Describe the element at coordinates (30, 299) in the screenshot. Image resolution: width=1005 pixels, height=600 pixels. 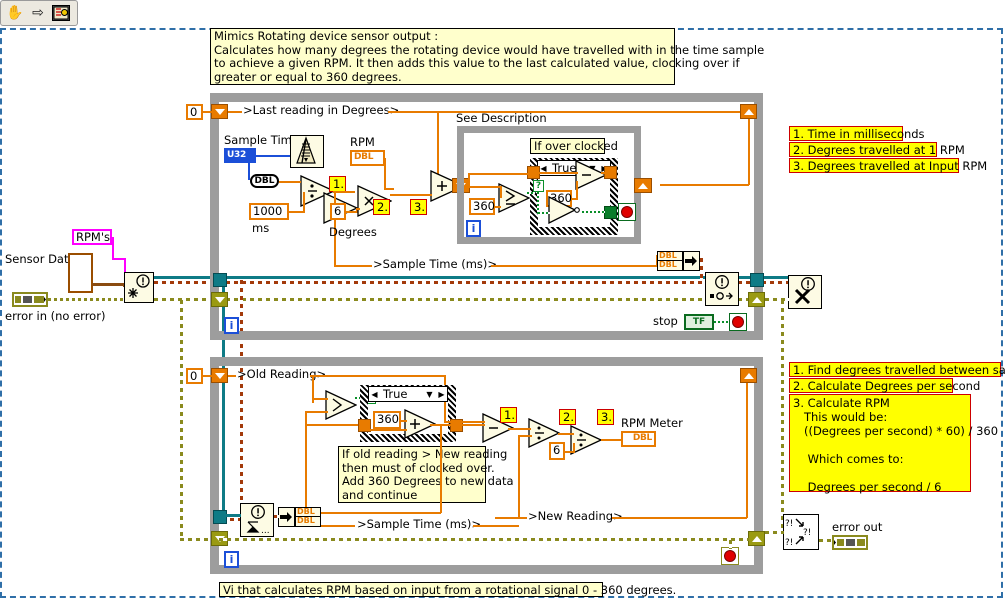
I see `error-in-terminal` at that location.